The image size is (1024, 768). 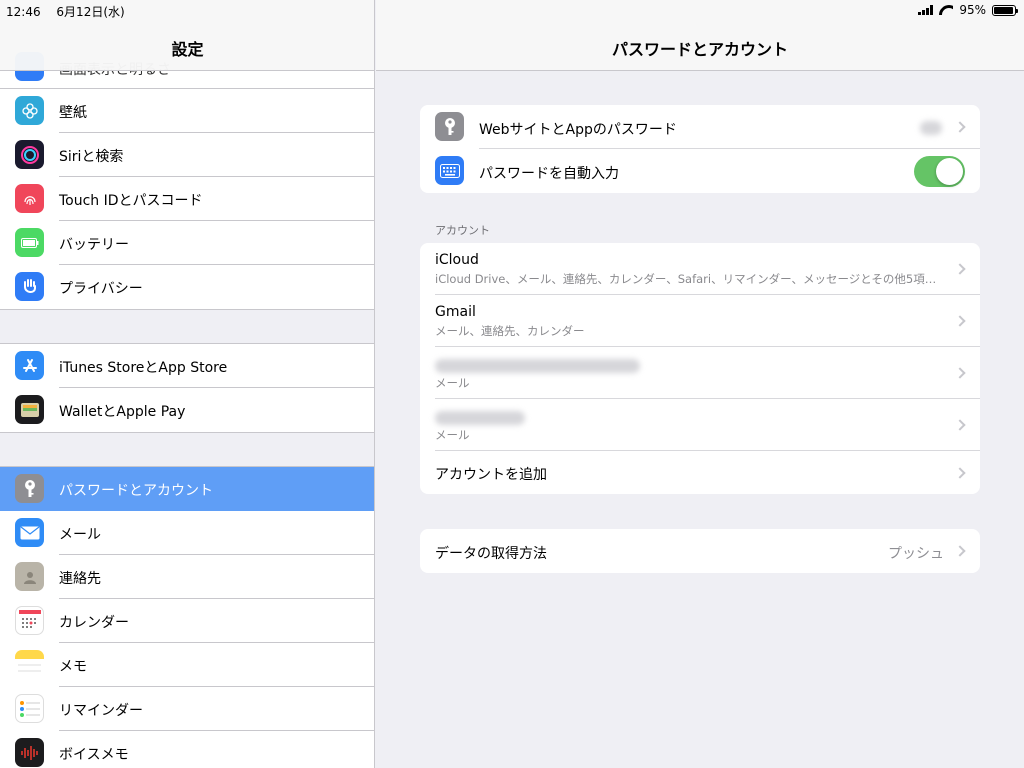 What do you see at coordinates (101, 711) in the screenshot?
I see `sidebar-item-label: リマインダー` at bounding box center [101, 711].